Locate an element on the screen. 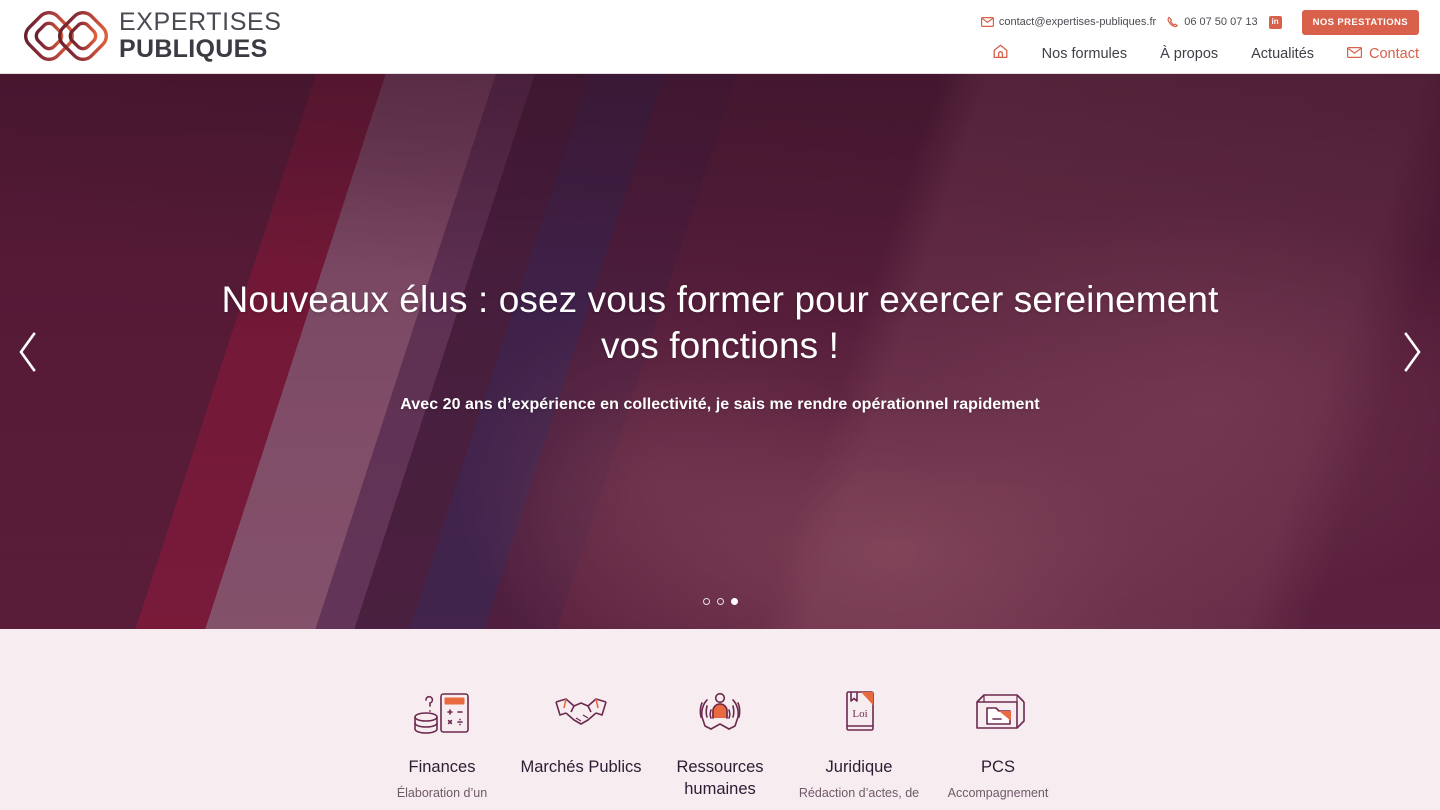  chevron-right-icon is located at coordinates (1412, 351).